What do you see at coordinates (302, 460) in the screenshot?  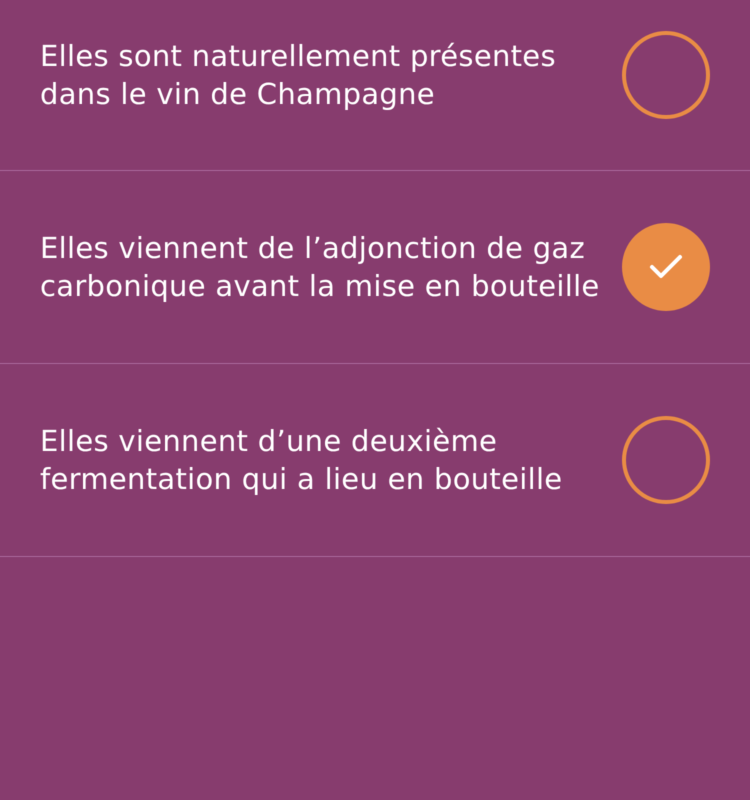 I see `answer-text: Elles viennent d’une deuxième fermentation qui a lieu en bouteille` at bounding box center [302, 460].